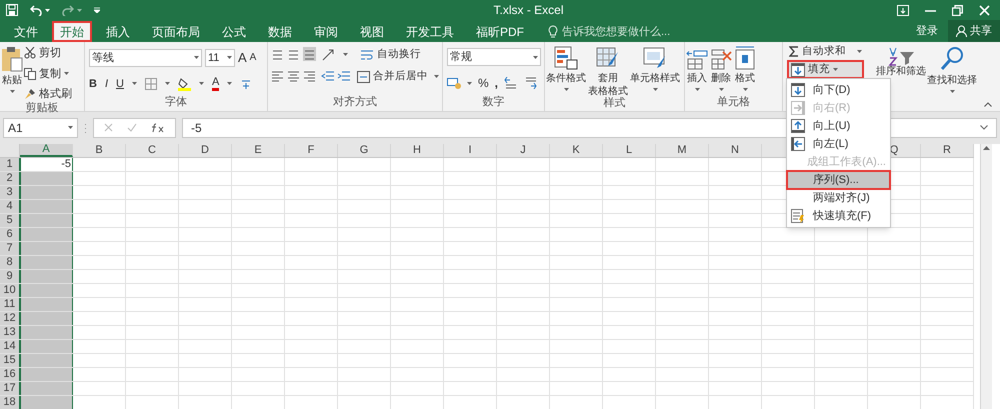 The width and height of the screenshot is (1000, 409). I want to click on column-header: M, so click(682, 150).